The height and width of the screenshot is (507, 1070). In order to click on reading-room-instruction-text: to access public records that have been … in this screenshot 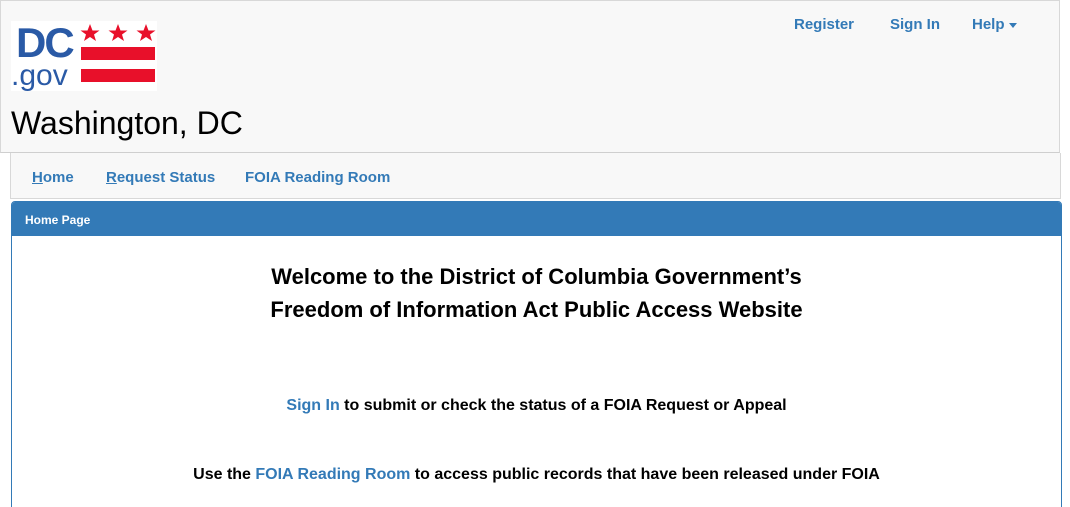, I will do `click(645, 474)`.